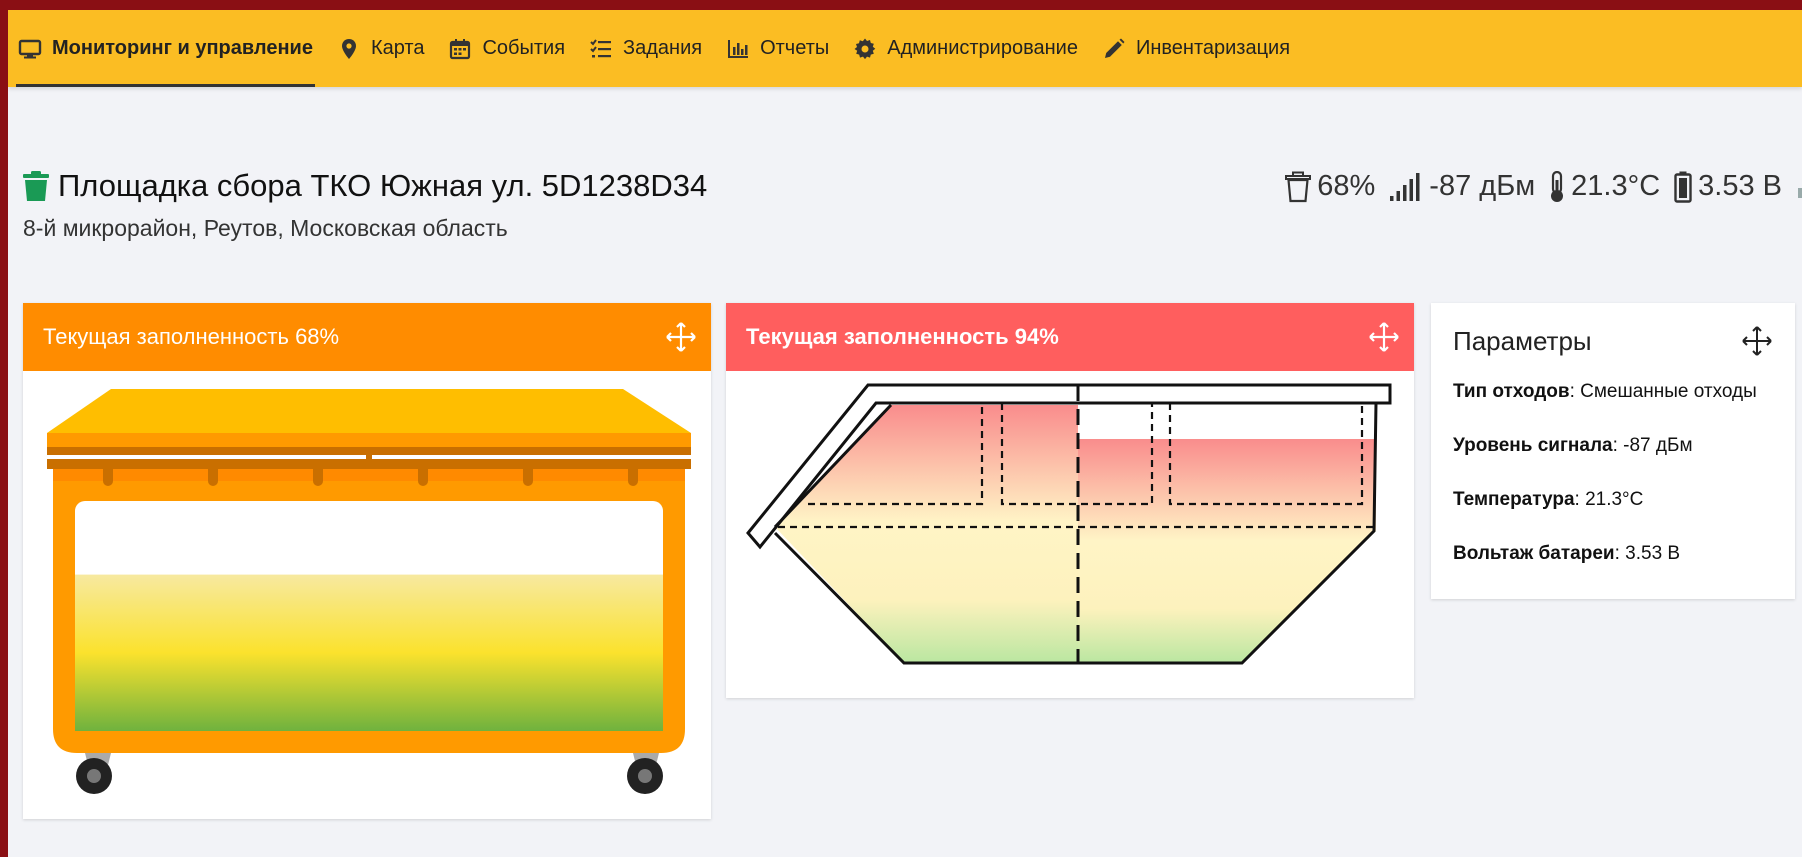 This screenshot has width=1802, height=857. I want to click on status-temperature: 21.3°C, so click(1604, 186).